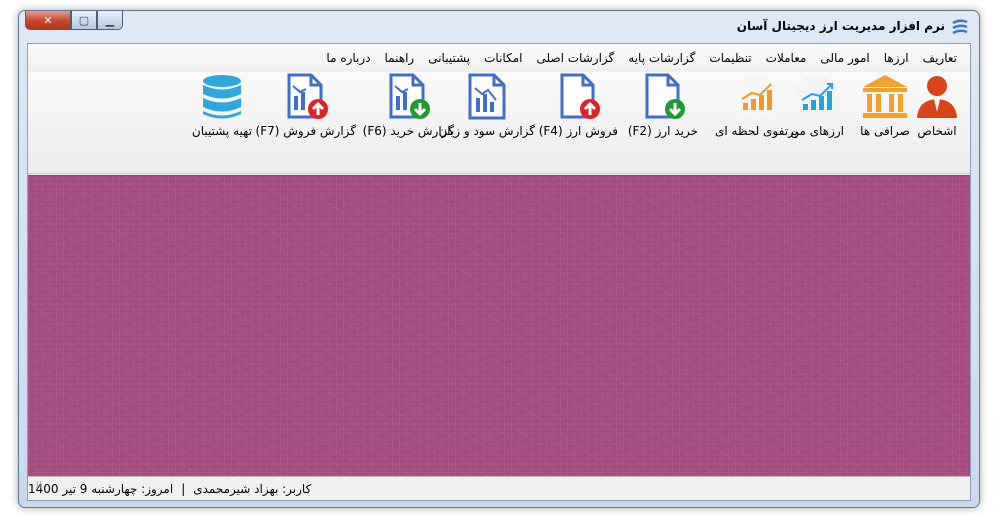 This screenshot has width=994, height=528. I want to click on menu-backup: پشتیبانی, so click(449, 58).